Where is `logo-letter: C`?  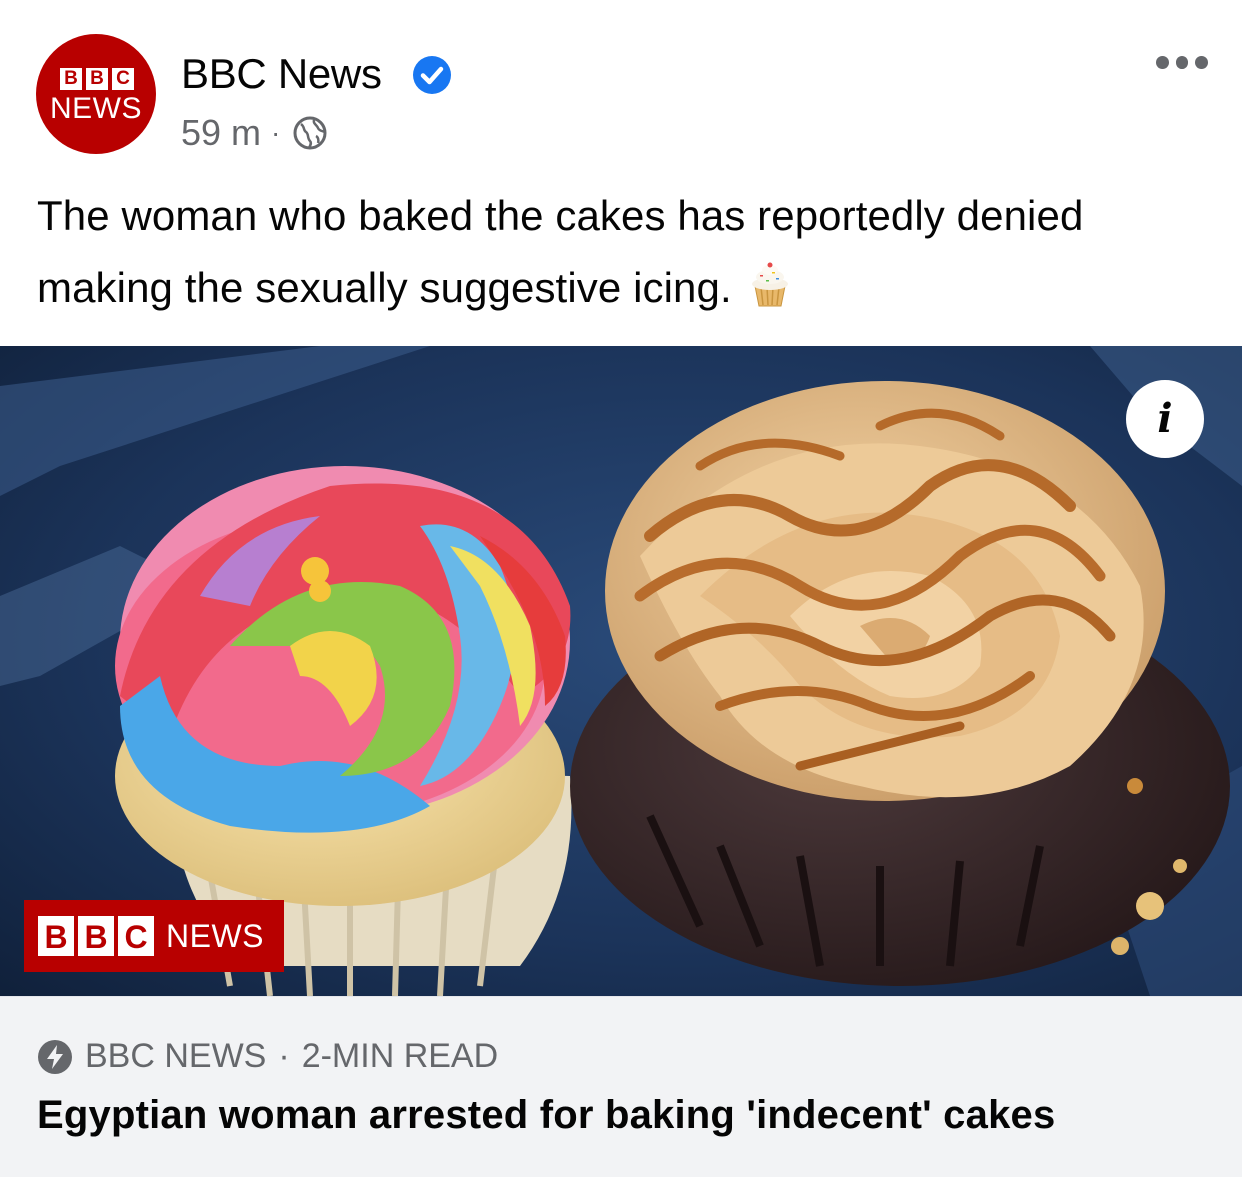
logo-letter: C is located at coordinates (123, 79).